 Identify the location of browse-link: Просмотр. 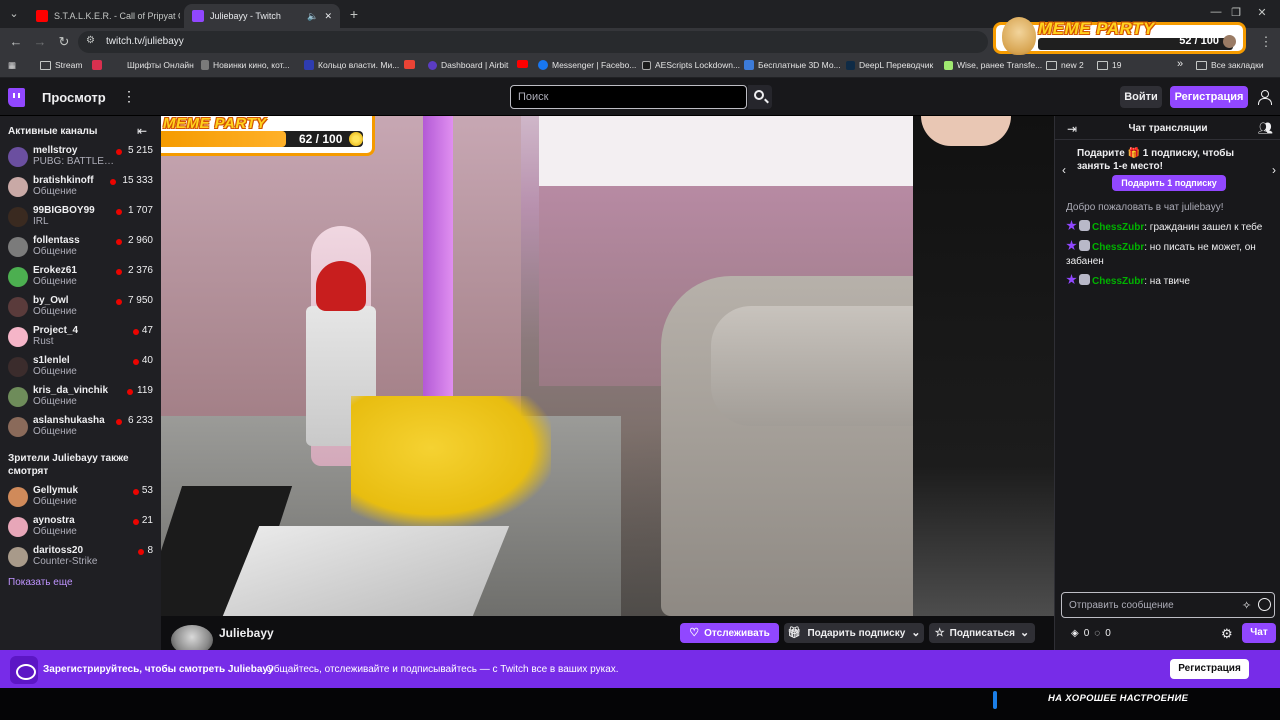
(74, 97).